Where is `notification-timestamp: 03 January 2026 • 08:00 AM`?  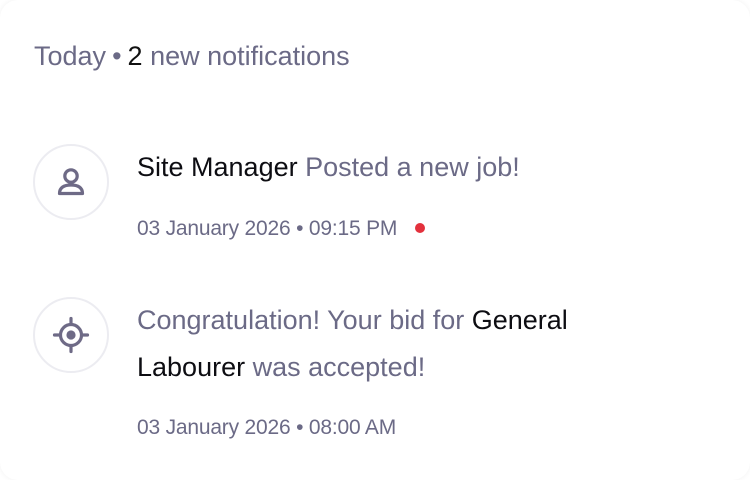 notification-timestamp: 03 January 2026 • 08:00 AM is located at coordinates (266, 428).